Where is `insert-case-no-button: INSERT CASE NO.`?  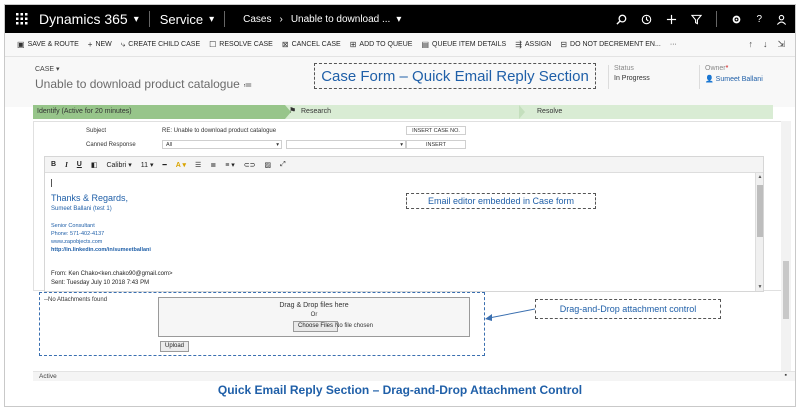 insert-case-no-button: INSERT CASE NO. is located at coordinates (436, 130).